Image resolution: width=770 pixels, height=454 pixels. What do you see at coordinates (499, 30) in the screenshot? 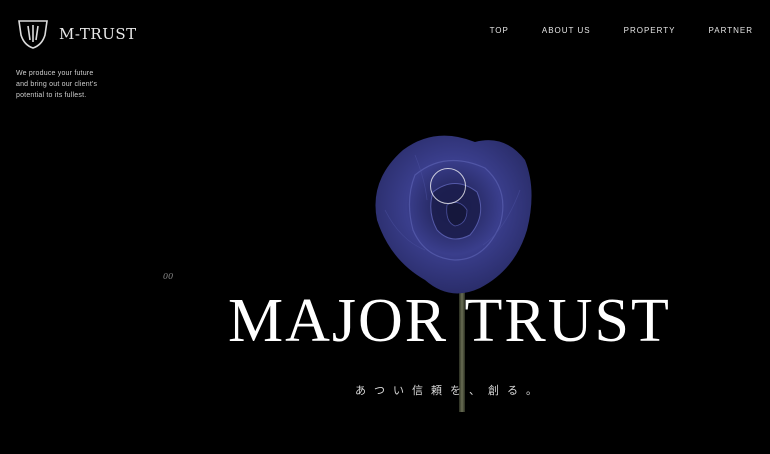
I see `nav-top: TOP` at bounding box center [499, 30].